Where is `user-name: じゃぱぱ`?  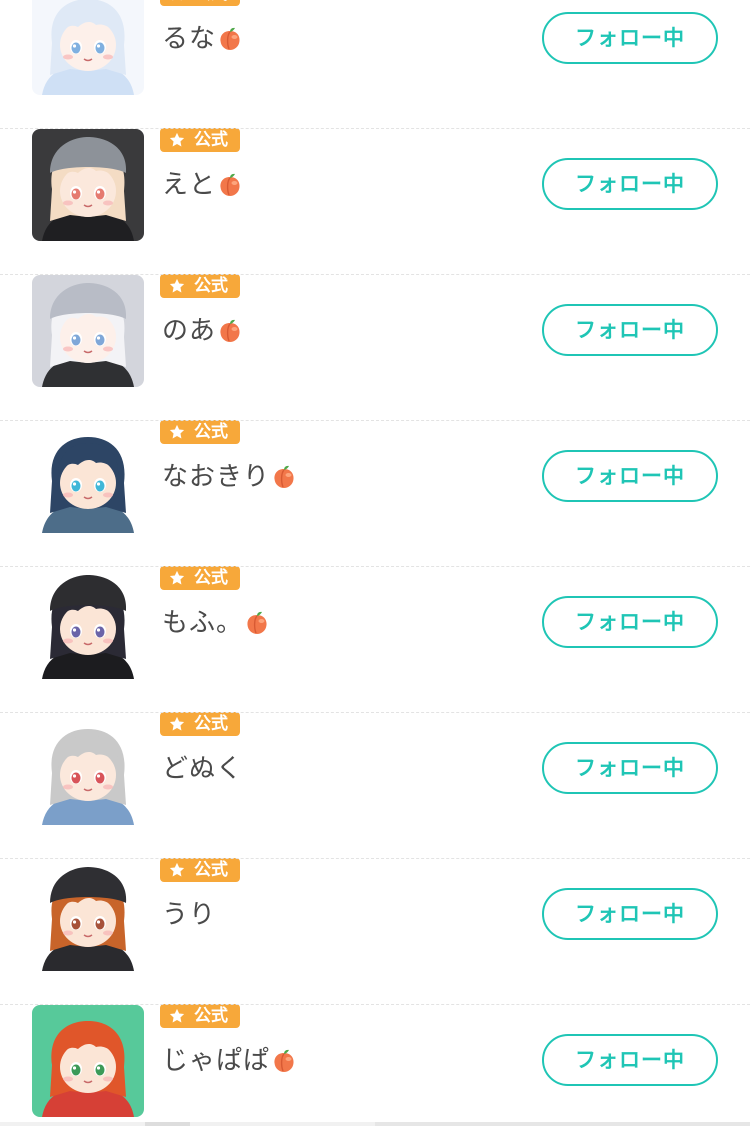 user-name: じゃぱぱ is located at coordinates (229, 1061).